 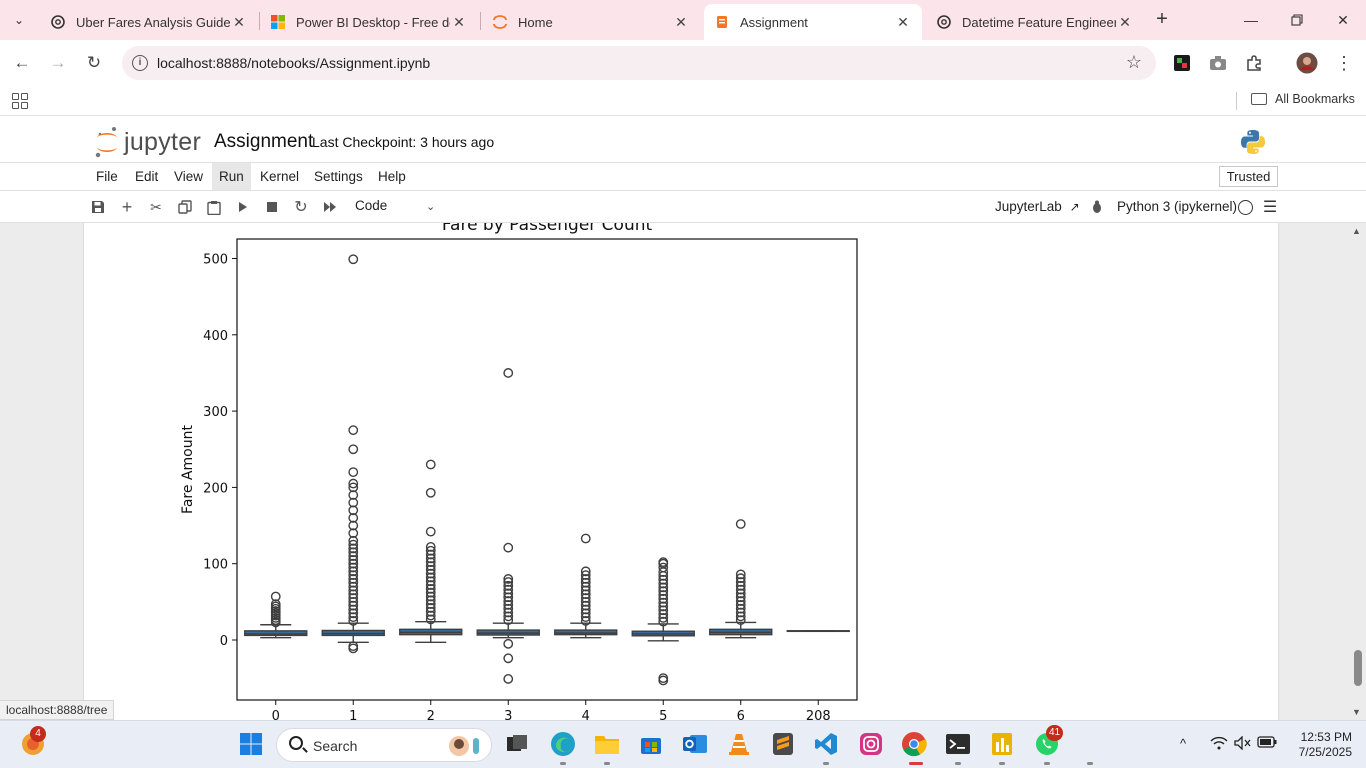 I want to click on copy-icon, so click(x=185, y=207).